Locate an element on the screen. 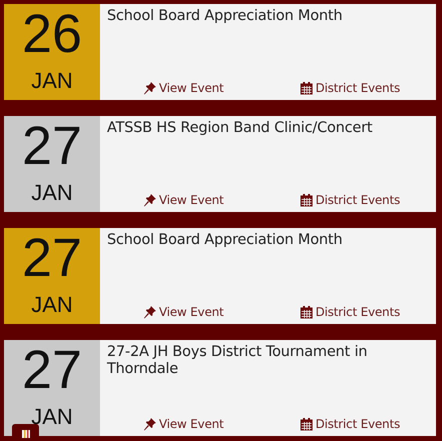  event-day: 26 is located at coordinates (52, 34).